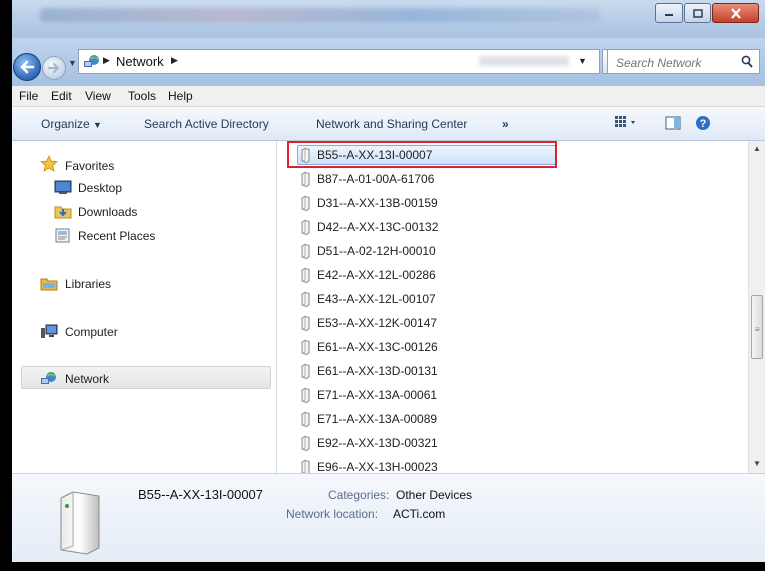 This screenshot has height=571, width=765. I want to click on scroll-down-icon: ▼, so click(757, 463).